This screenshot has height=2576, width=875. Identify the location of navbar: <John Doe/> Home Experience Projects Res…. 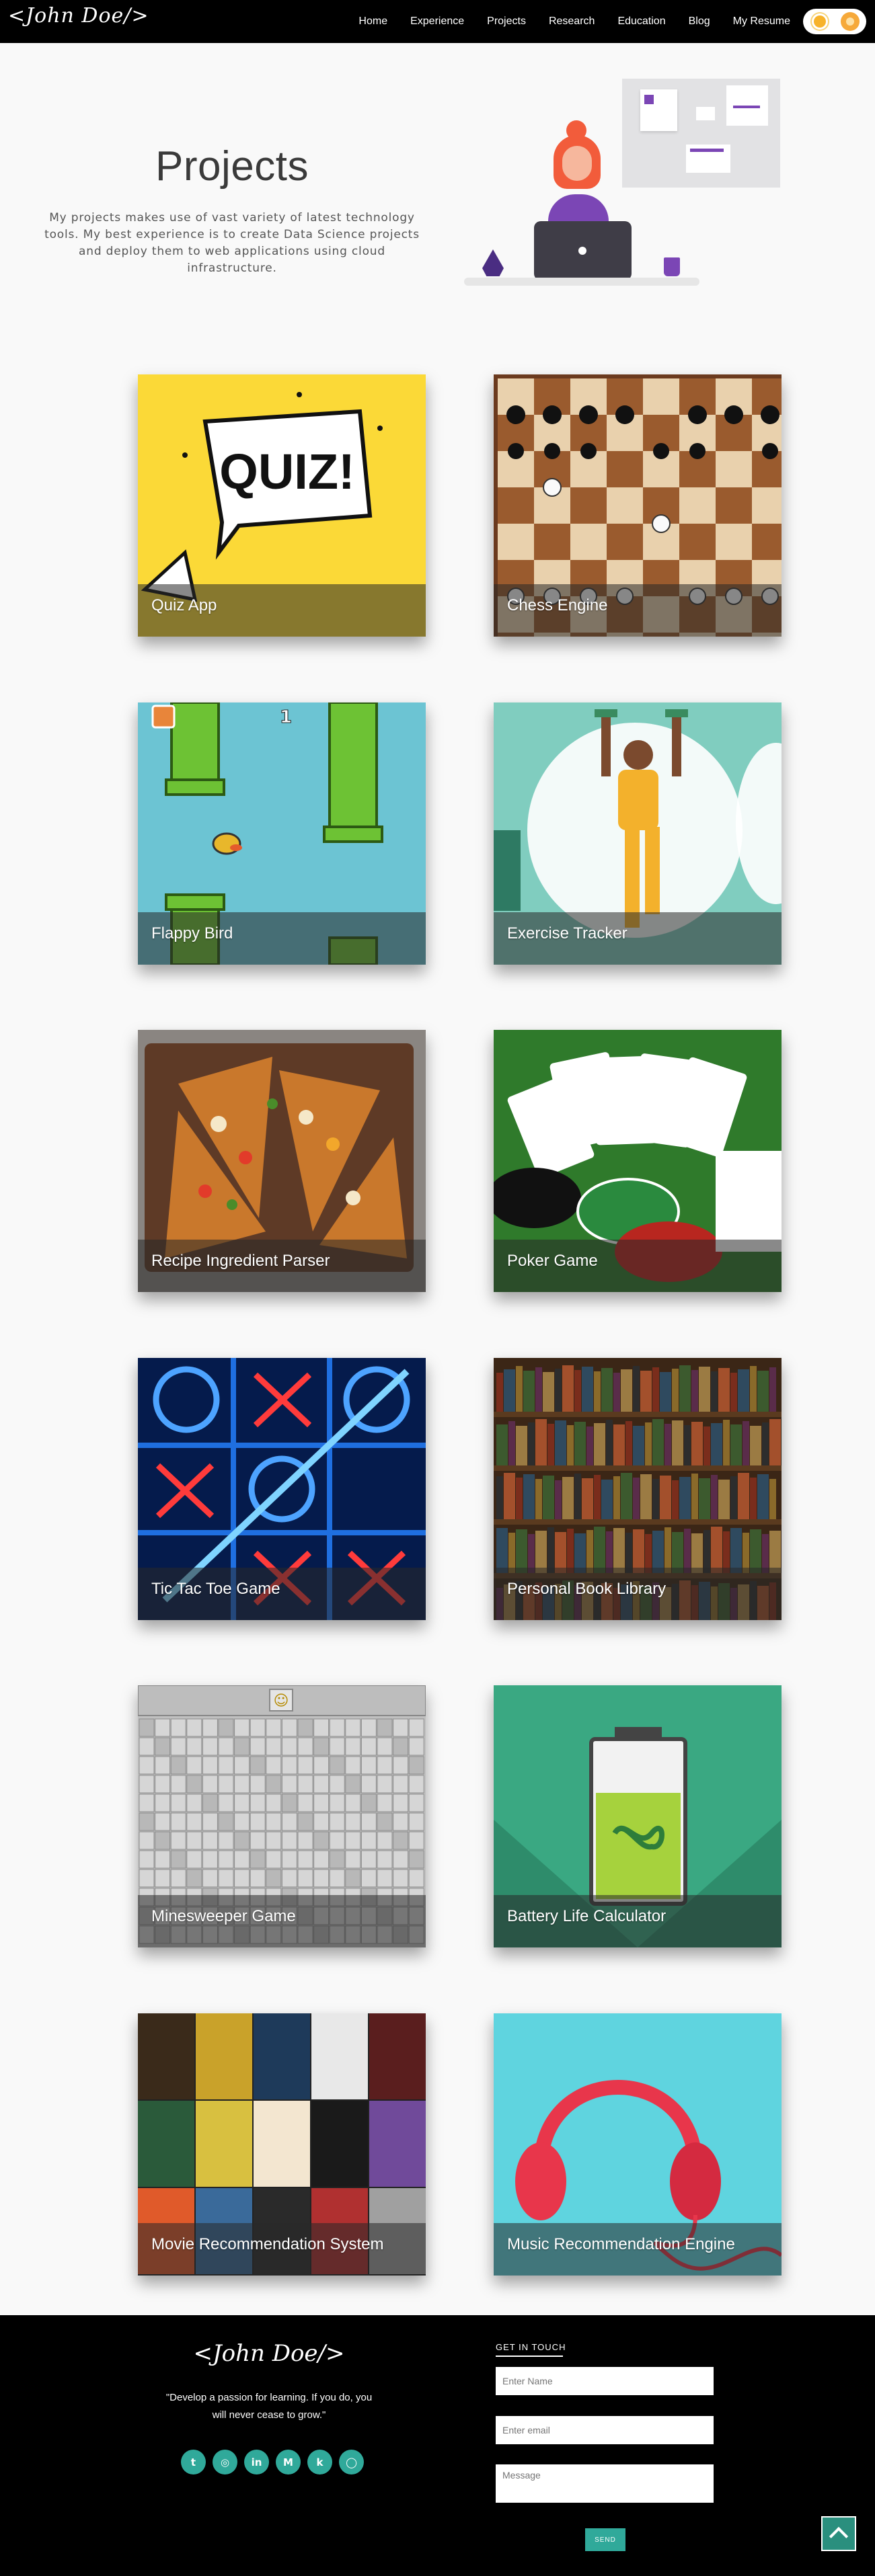
(437, 21).